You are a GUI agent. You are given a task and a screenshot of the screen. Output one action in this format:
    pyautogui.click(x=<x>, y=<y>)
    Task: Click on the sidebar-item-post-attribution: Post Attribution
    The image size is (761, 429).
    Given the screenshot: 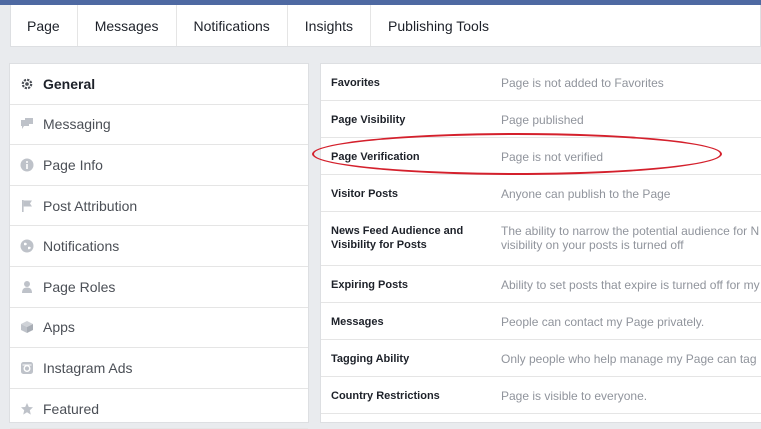 What is the action you would take?
    pyautogui.click(x=159, y=206)
    